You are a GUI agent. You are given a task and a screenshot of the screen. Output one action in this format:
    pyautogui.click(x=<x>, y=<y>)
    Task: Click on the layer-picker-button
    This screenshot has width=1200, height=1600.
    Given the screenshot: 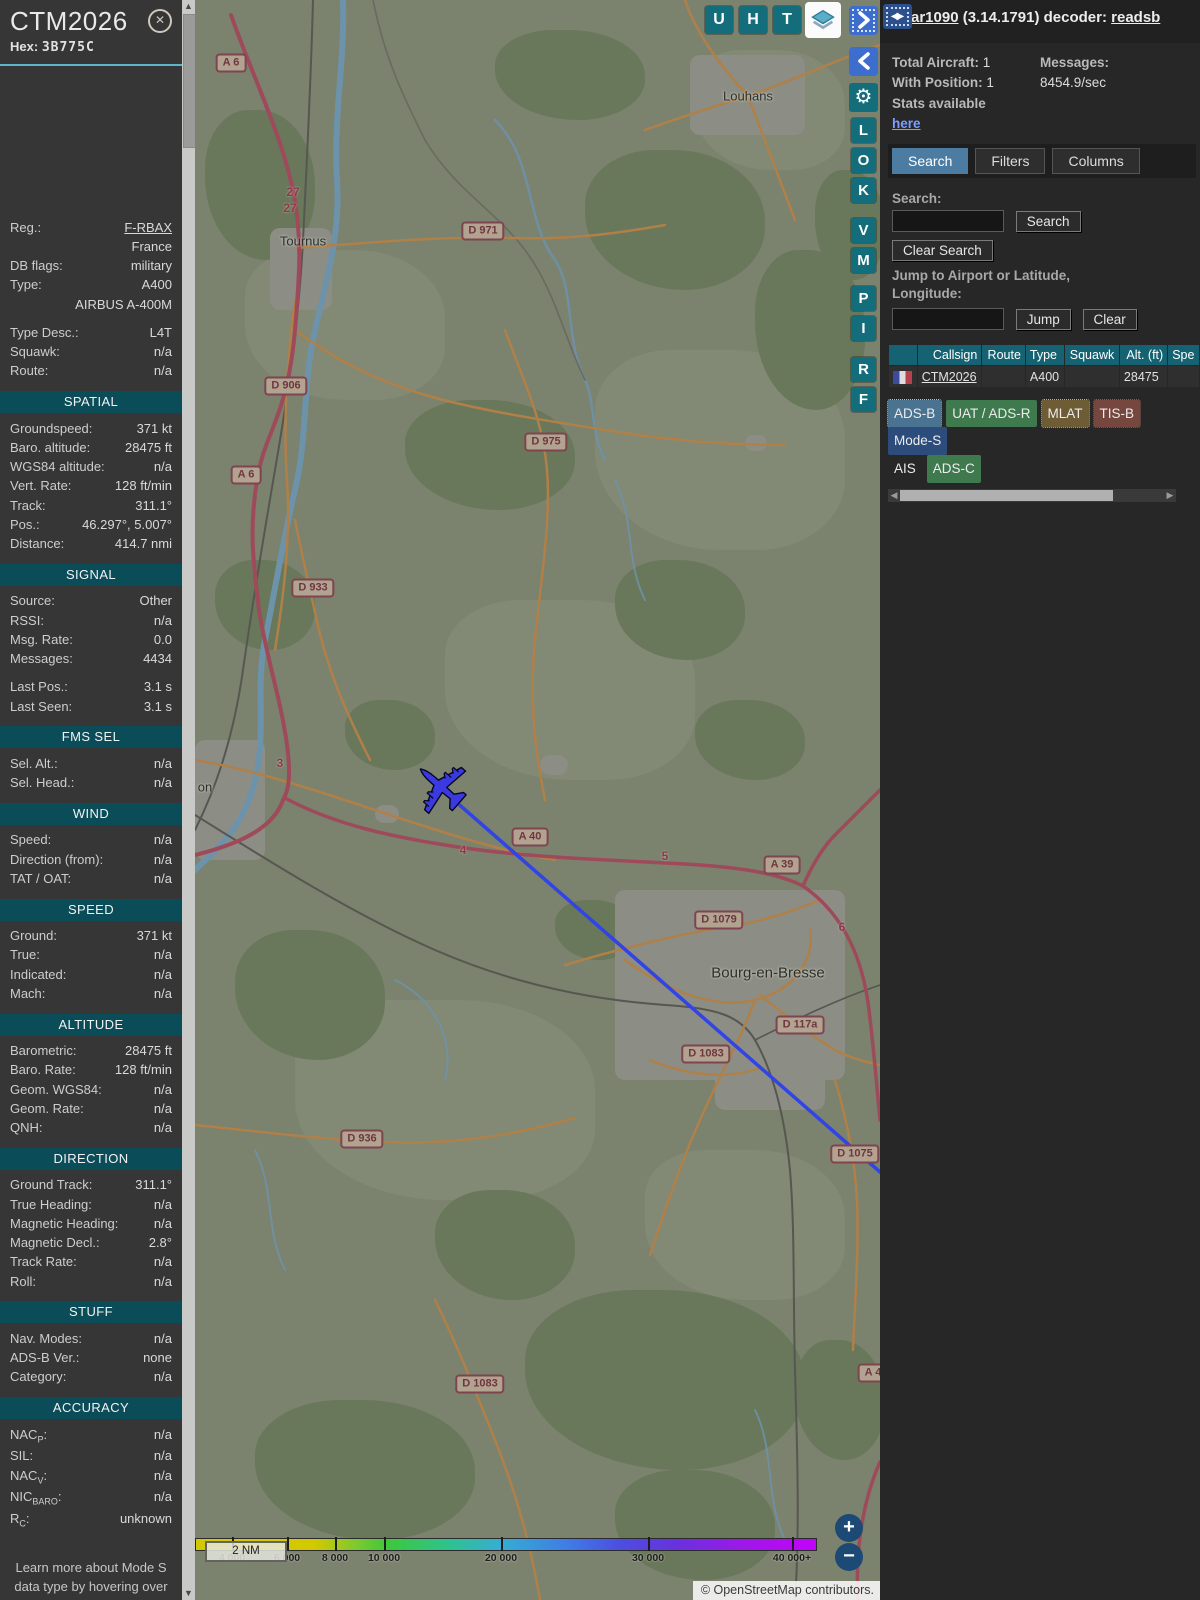 What is the action you would take?
    pyautogui.click(x=823, y=20)
    